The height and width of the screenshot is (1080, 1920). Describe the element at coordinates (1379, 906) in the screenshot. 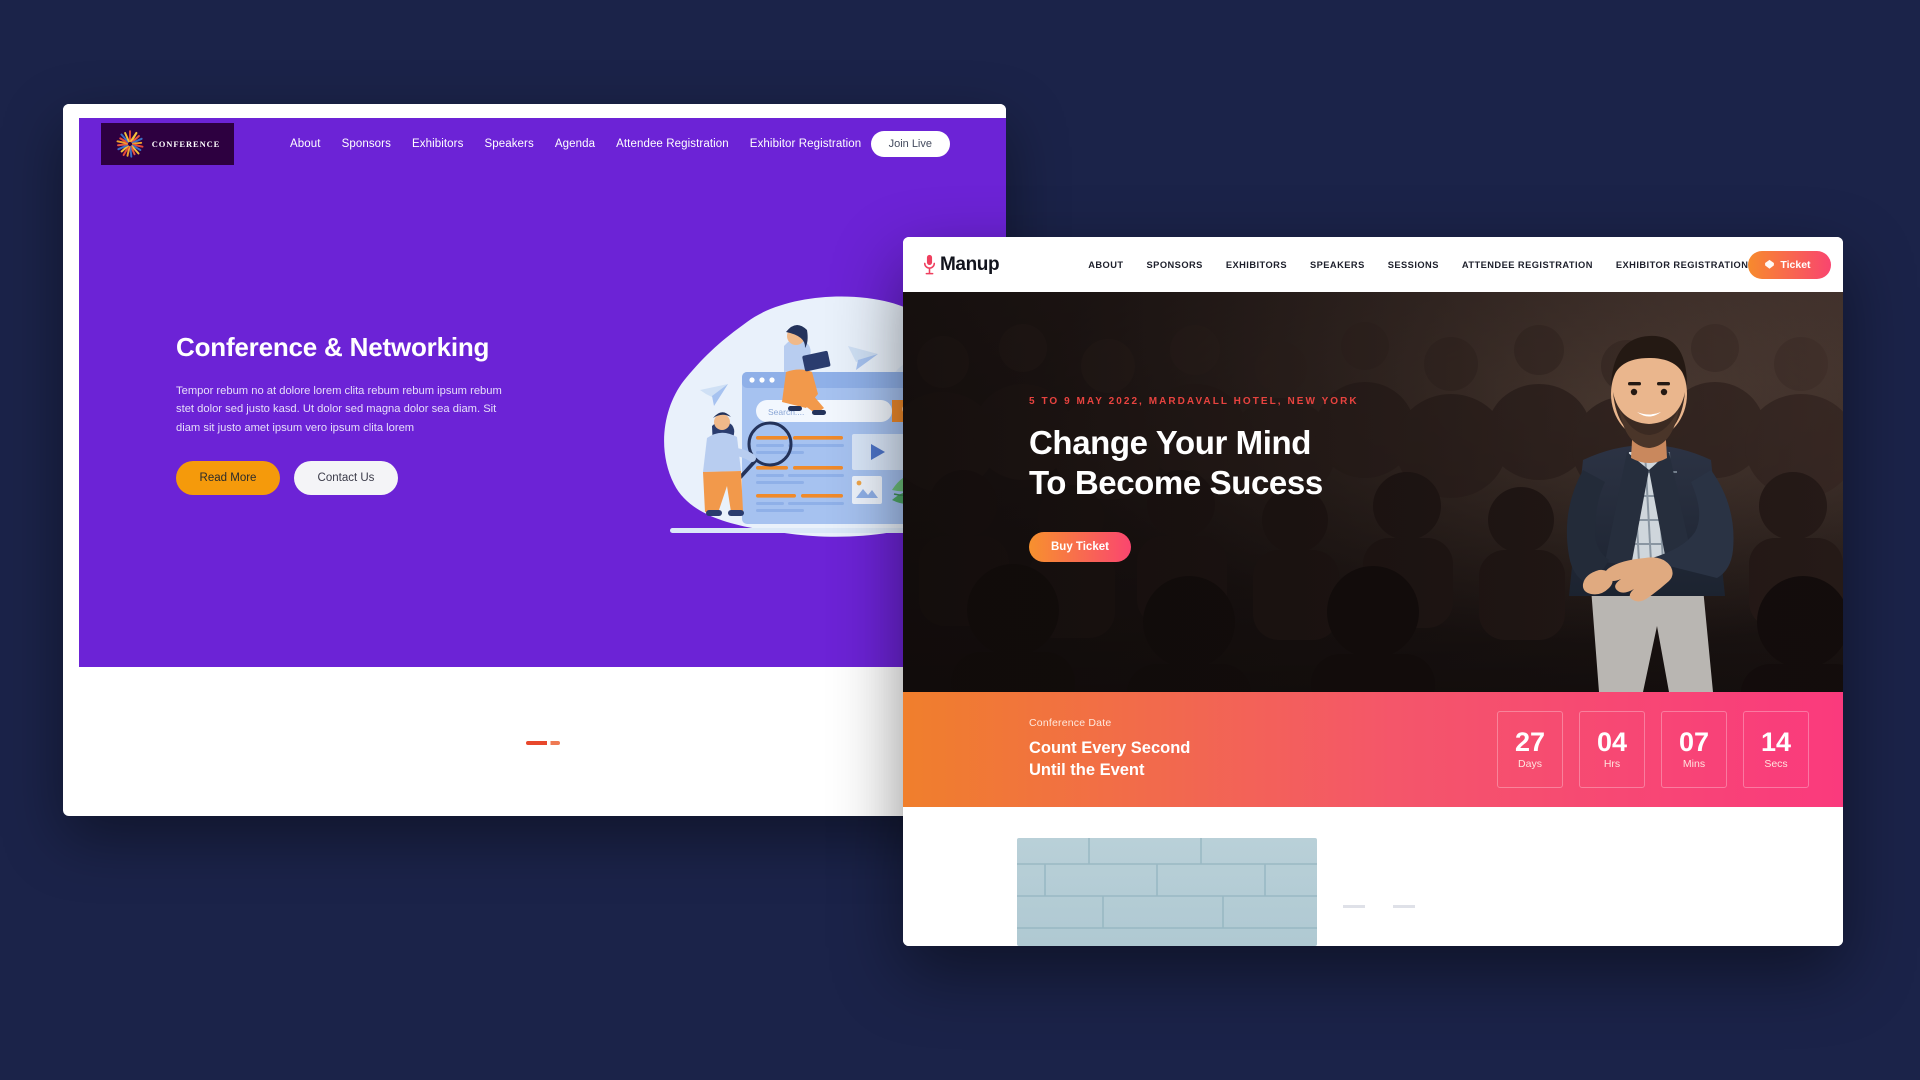

I see `below-fold-placeholder-lines` at that location.